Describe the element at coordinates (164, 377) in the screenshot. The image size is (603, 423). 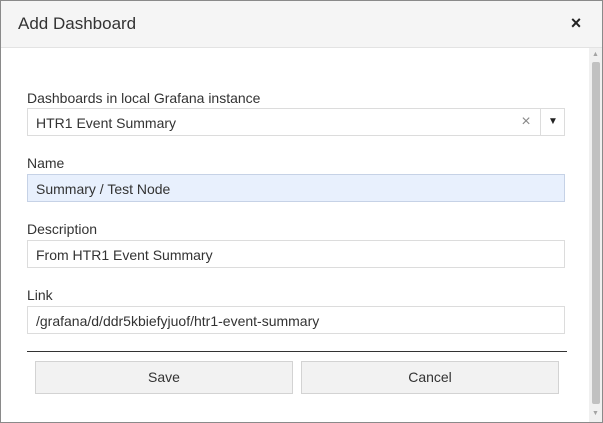
I see `save-button: Save` at that location.